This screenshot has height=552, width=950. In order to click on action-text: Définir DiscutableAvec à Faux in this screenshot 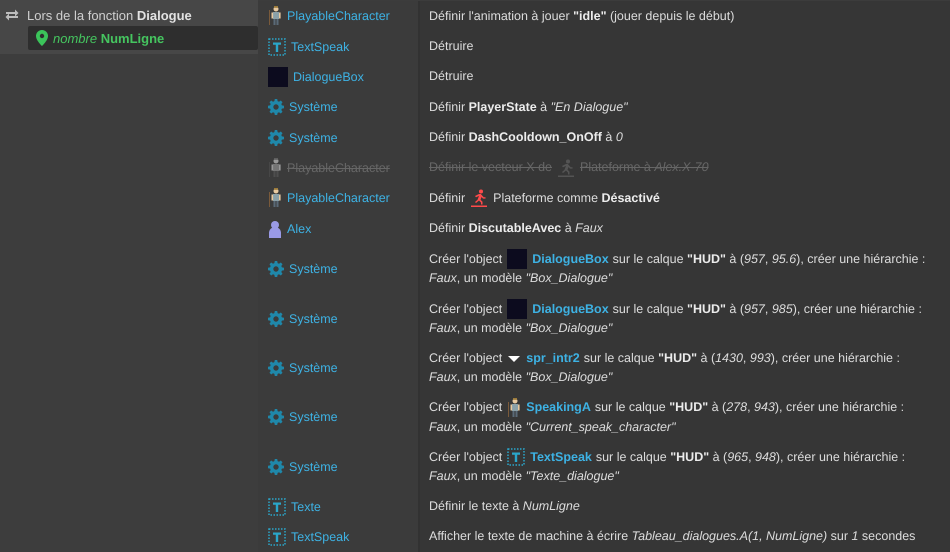, I will do `click(516, 229)`.